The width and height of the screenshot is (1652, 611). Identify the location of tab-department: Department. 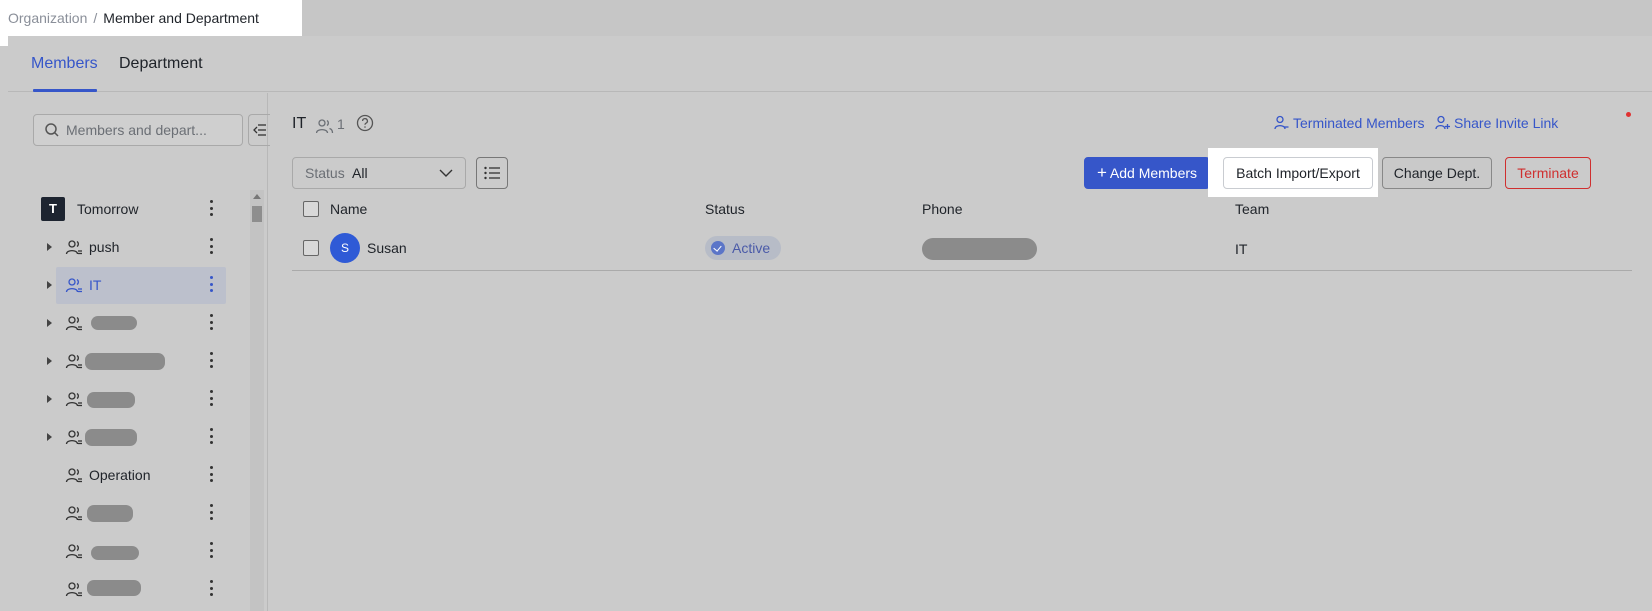
(161, 64).